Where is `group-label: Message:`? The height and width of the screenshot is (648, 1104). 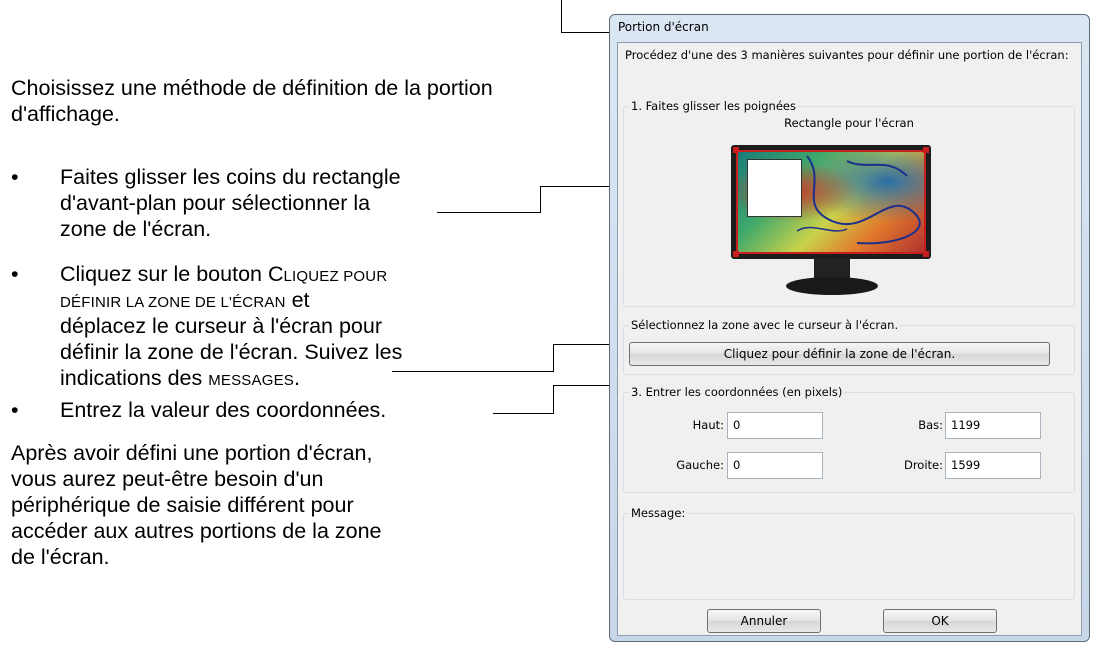 group-label: Message: is located at coordinates (658, 513).